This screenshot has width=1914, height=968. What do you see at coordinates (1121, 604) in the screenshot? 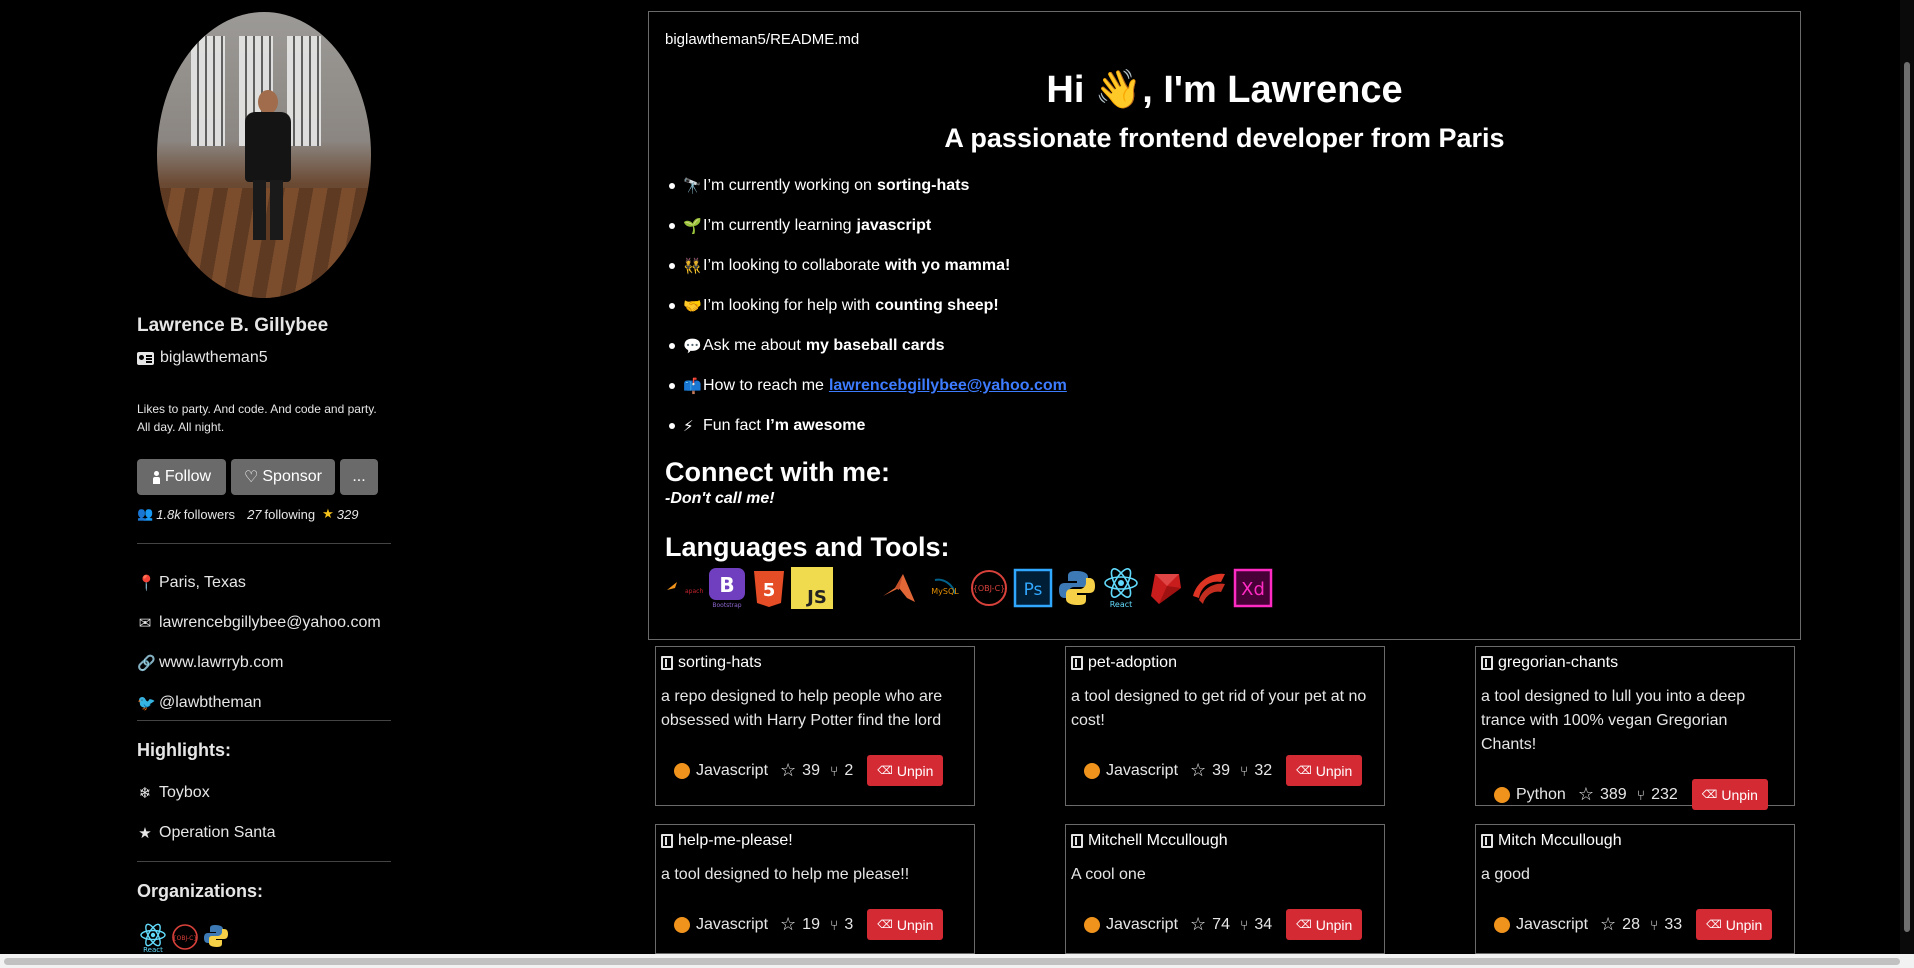
I see `svg-text: React` at bounding box center [1121, 604].